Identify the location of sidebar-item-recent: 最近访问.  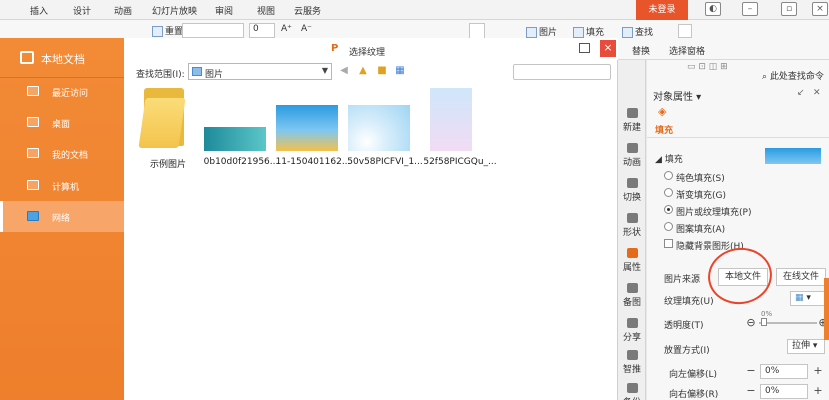
(62, 91).